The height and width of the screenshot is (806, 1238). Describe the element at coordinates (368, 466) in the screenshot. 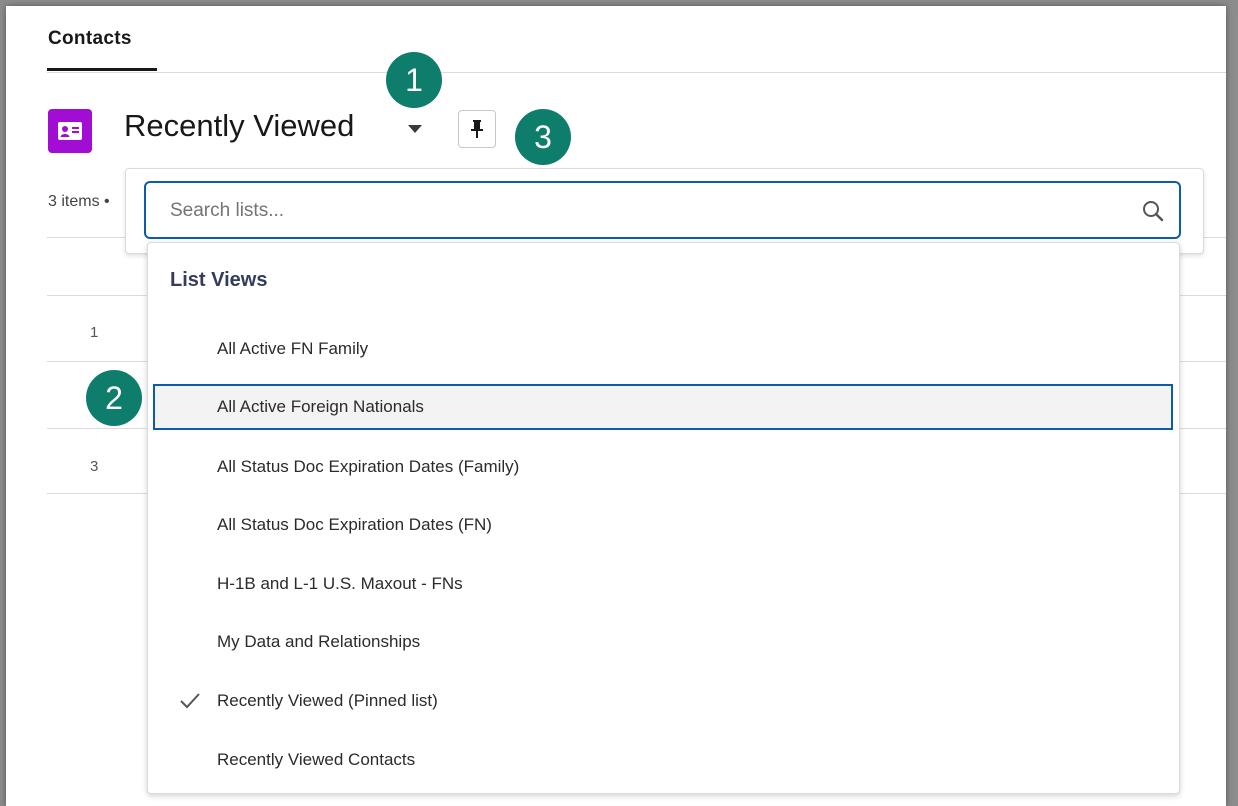

I see `list-item-label: All Status Doc Expiration Dates (Family)` at that location.